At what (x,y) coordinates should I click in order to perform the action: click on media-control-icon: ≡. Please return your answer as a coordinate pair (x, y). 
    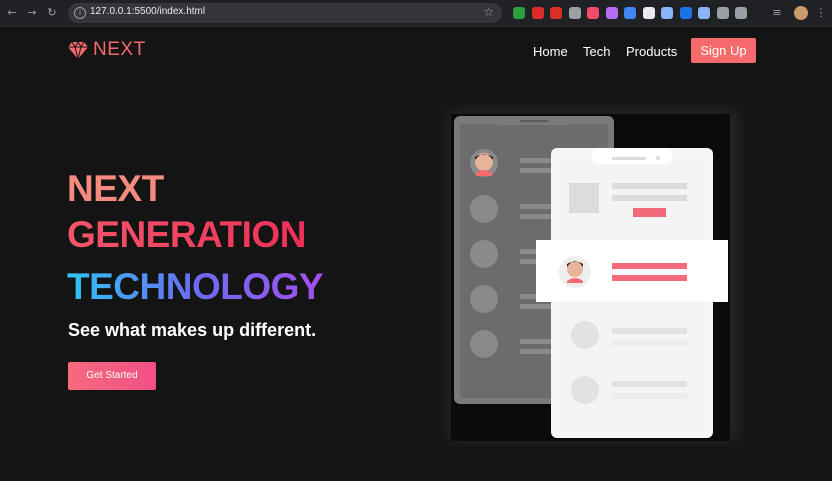
    Looking at the image, I should click on (777, 13).